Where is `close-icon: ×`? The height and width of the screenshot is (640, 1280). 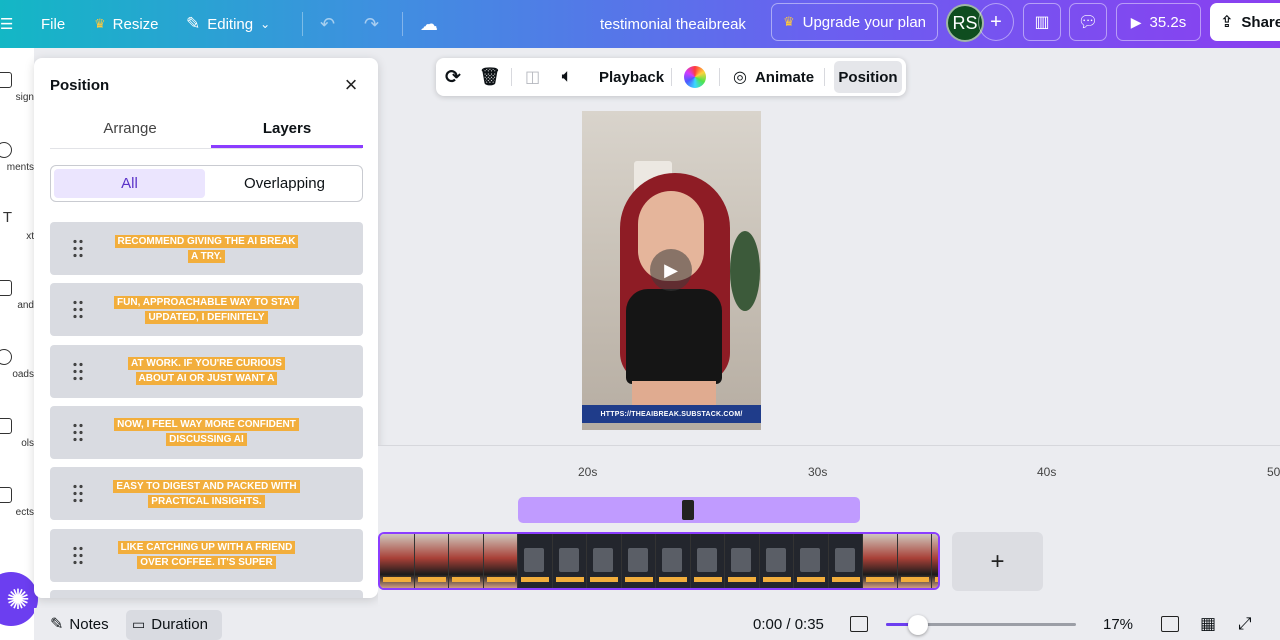
close-icon: × is located at coordinates (351, 85).